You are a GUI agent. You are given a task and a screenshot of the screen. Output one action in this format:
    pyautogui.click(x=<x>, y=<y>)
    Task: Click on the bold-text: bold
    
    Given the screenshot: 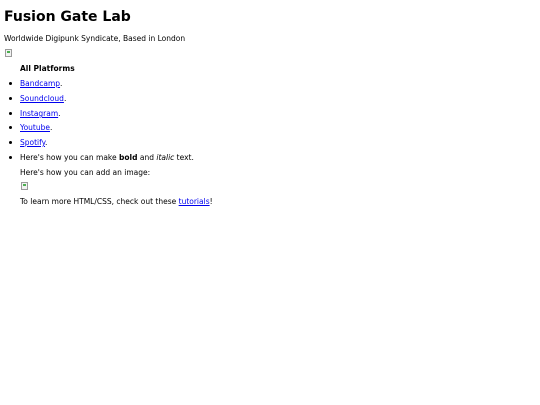 What is the action you would take?
    pyautogui.click(x=128, y=157)
    